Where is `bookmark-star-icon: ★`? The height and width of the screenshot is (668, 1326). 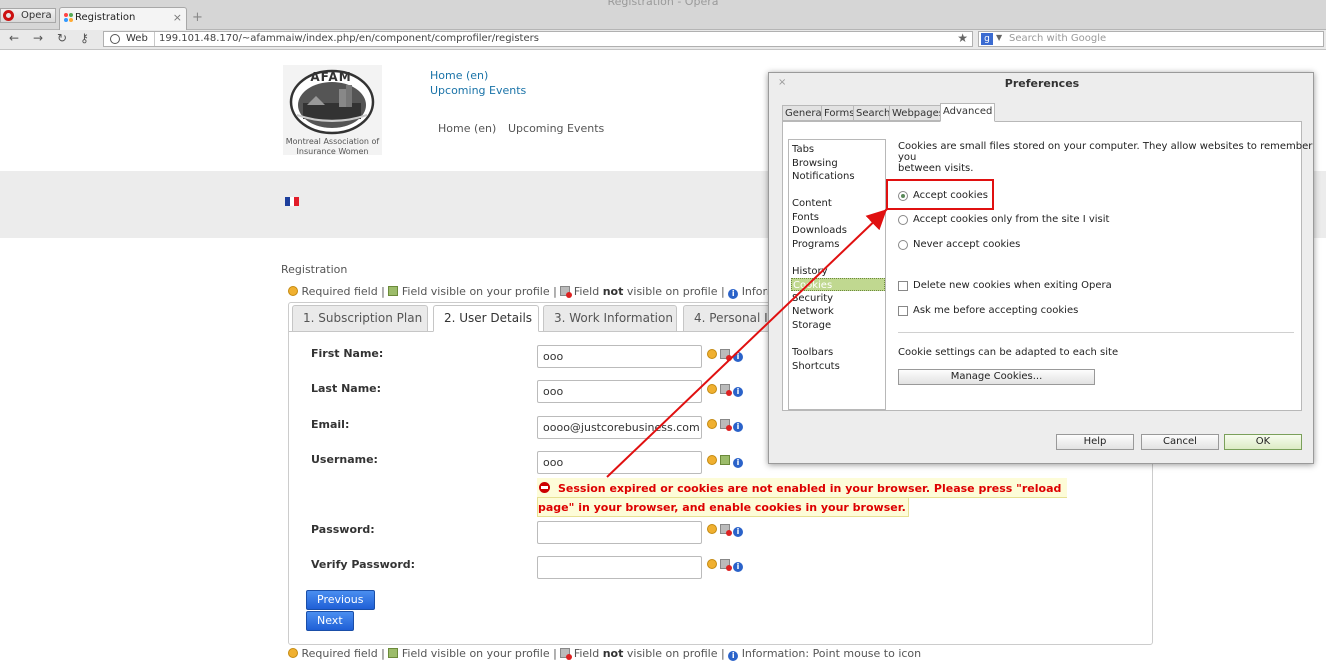 bookmark-star-icon: ★ is located at coordinates (962, 38).